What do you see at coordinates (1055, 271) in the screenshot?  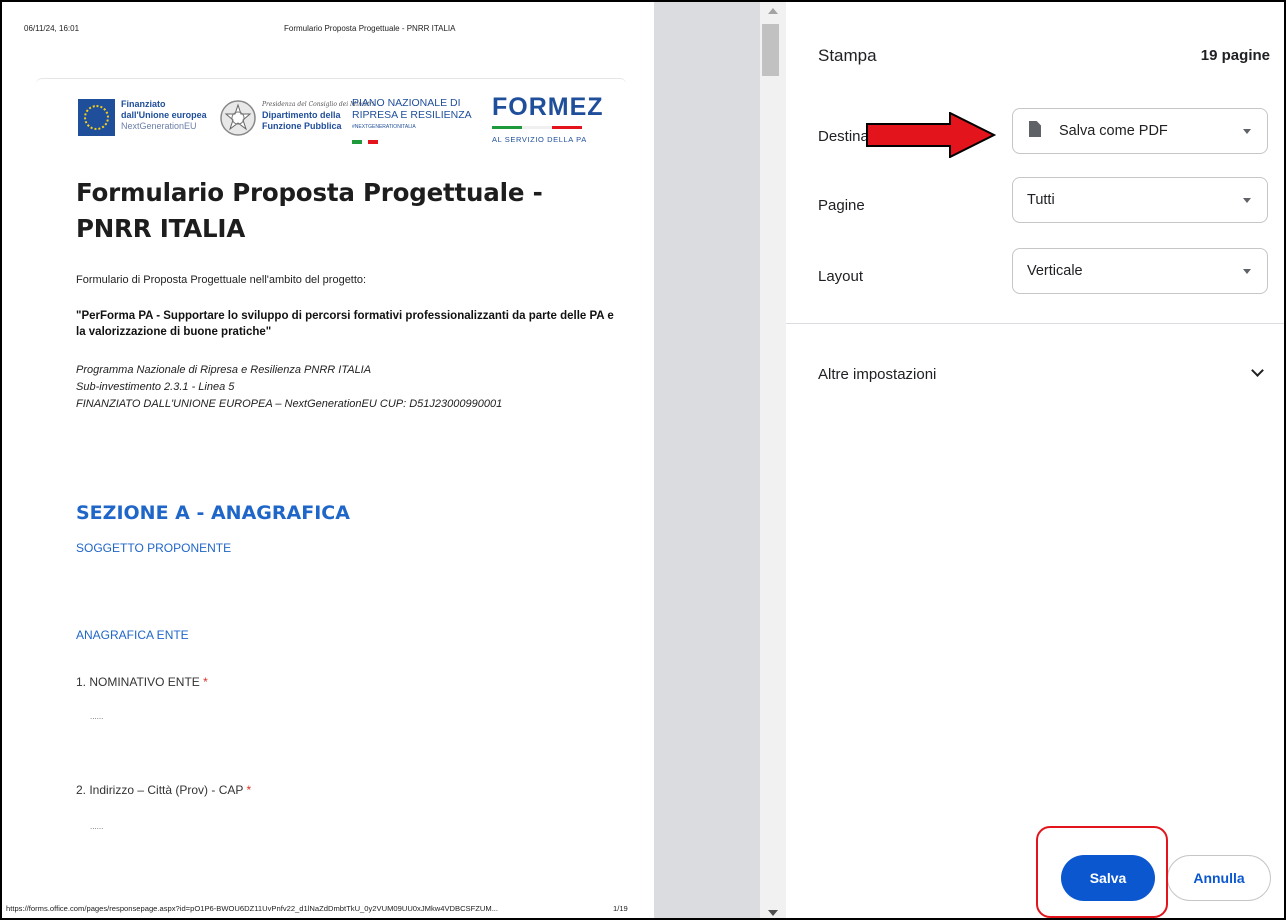 I see `layout-value: Verticale` at bounding box center [1055, 271].